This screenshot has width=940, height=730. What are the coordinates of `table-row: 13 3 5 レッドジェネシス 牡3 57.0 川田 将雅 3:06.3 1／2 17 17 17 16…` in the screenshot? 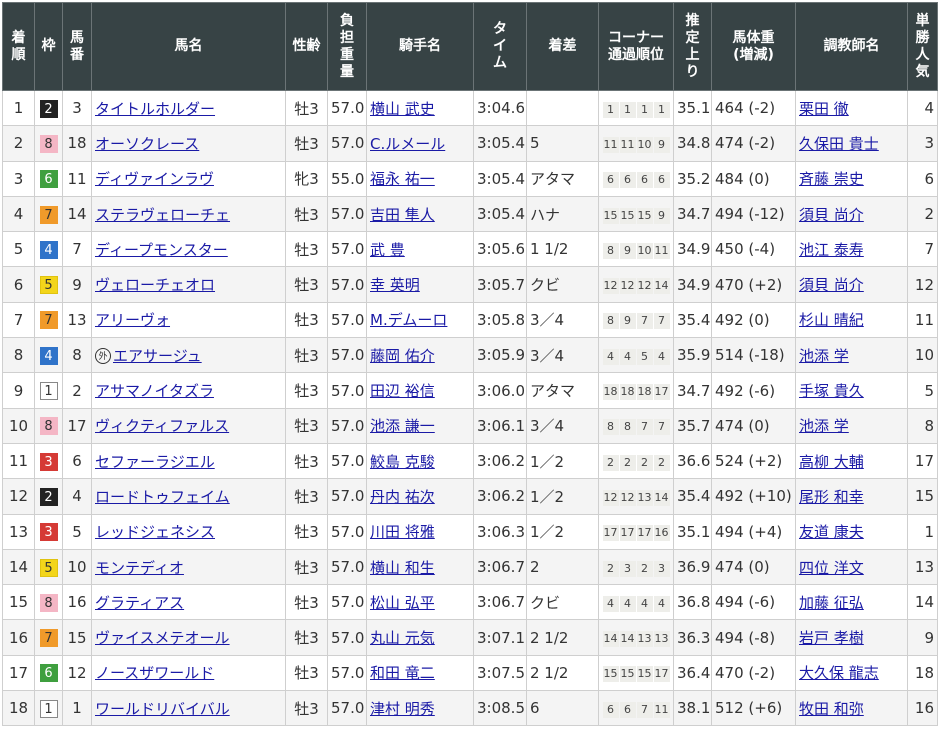 It's located at (470, 531).